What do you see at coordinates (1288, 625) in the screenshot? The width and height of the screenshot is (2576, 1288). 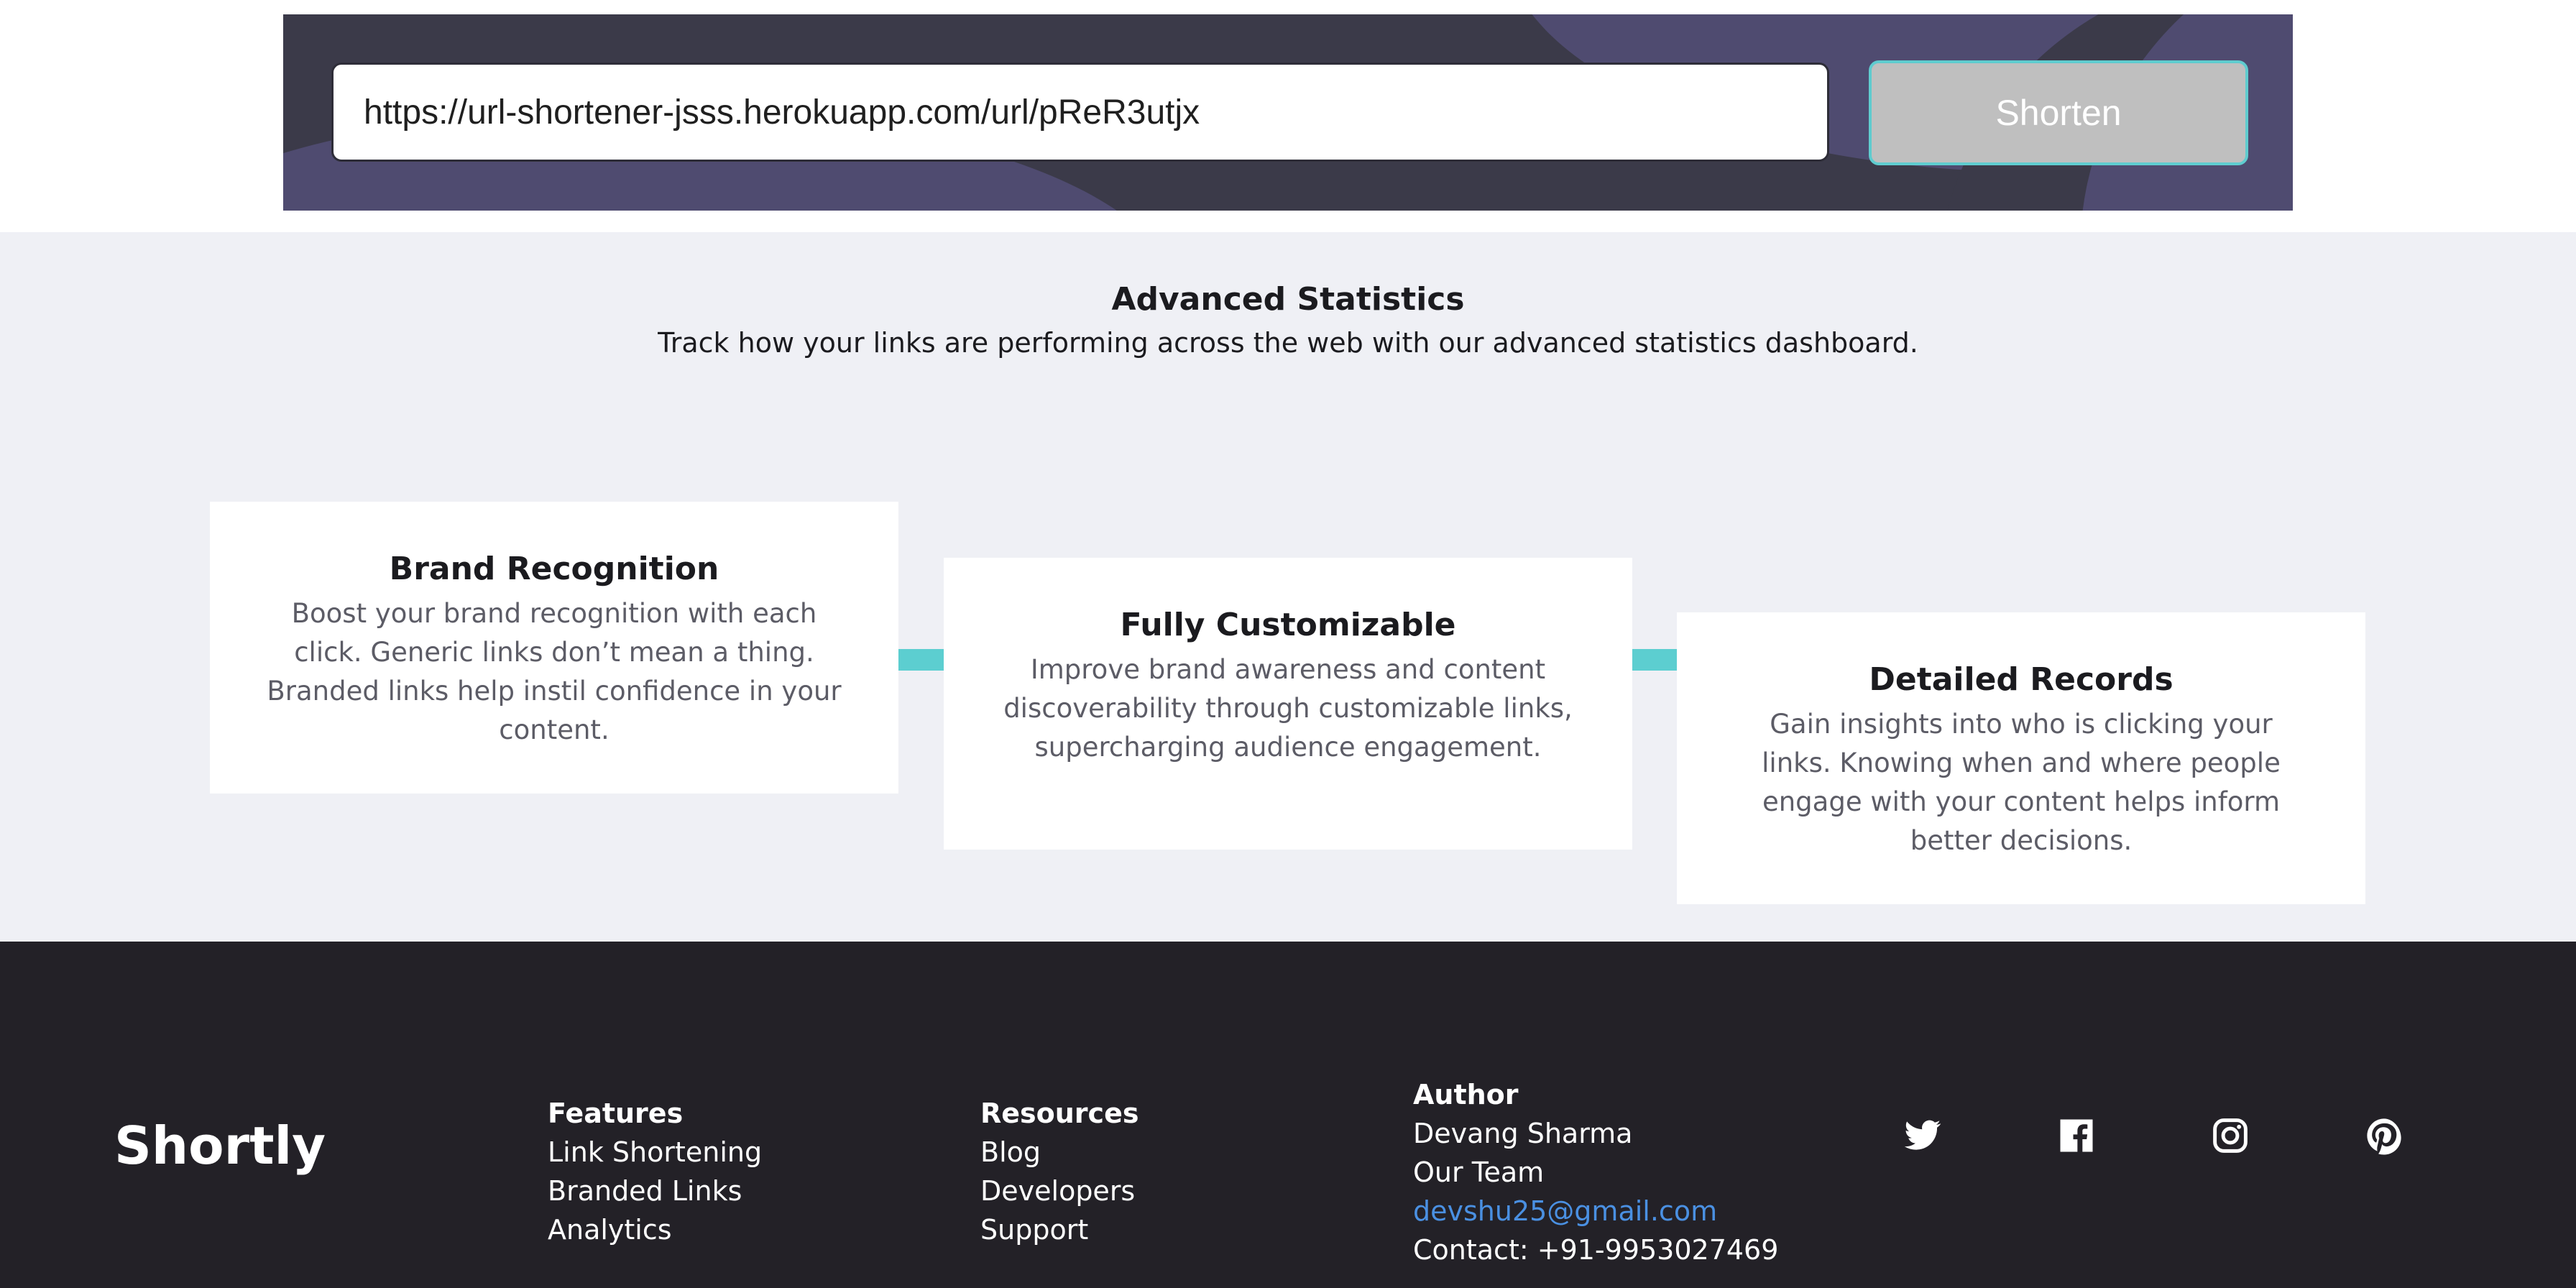 I see `card-title: Fully Customizable` at bounding box center [1288, 625].